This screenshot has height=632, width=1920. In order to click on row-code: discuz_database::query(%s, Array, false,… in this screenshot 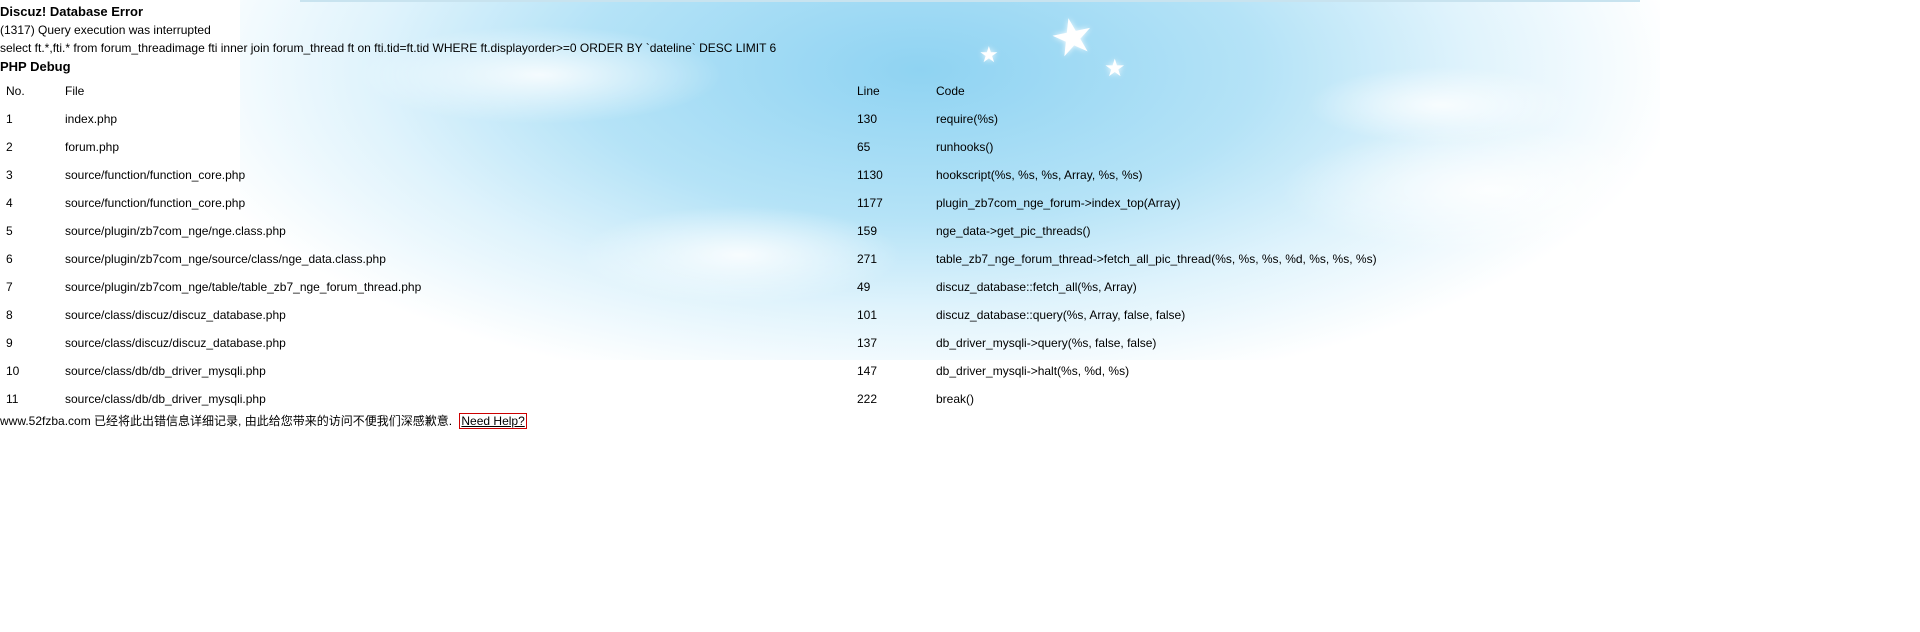, I will do `click(1061, 315)`.